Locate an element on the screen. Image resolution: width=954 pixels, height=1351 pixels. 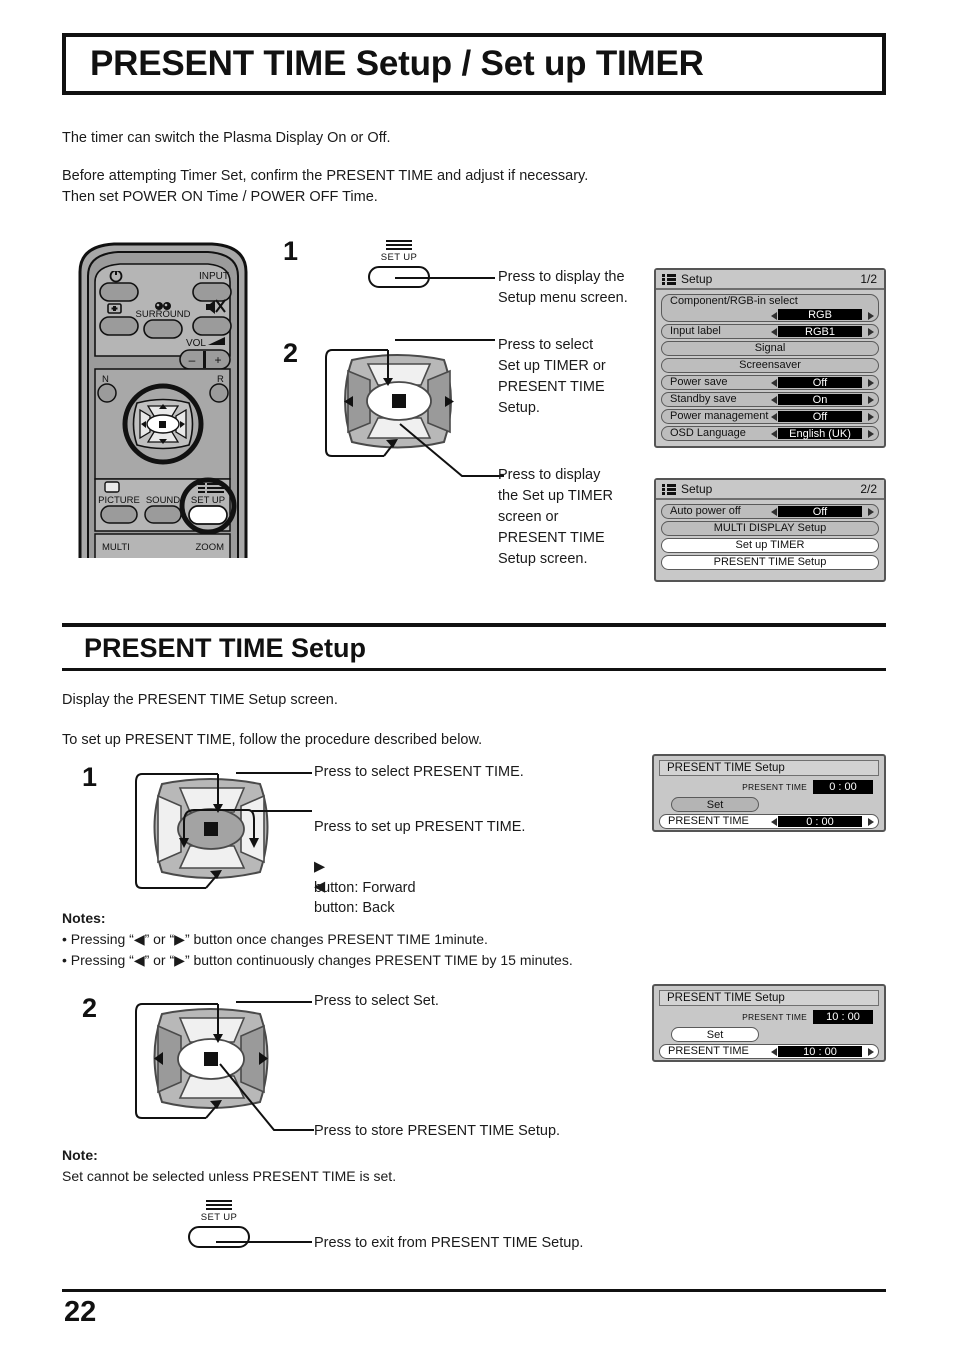
osd-set-button-disabled: Set is located at coordinates (715, 804).